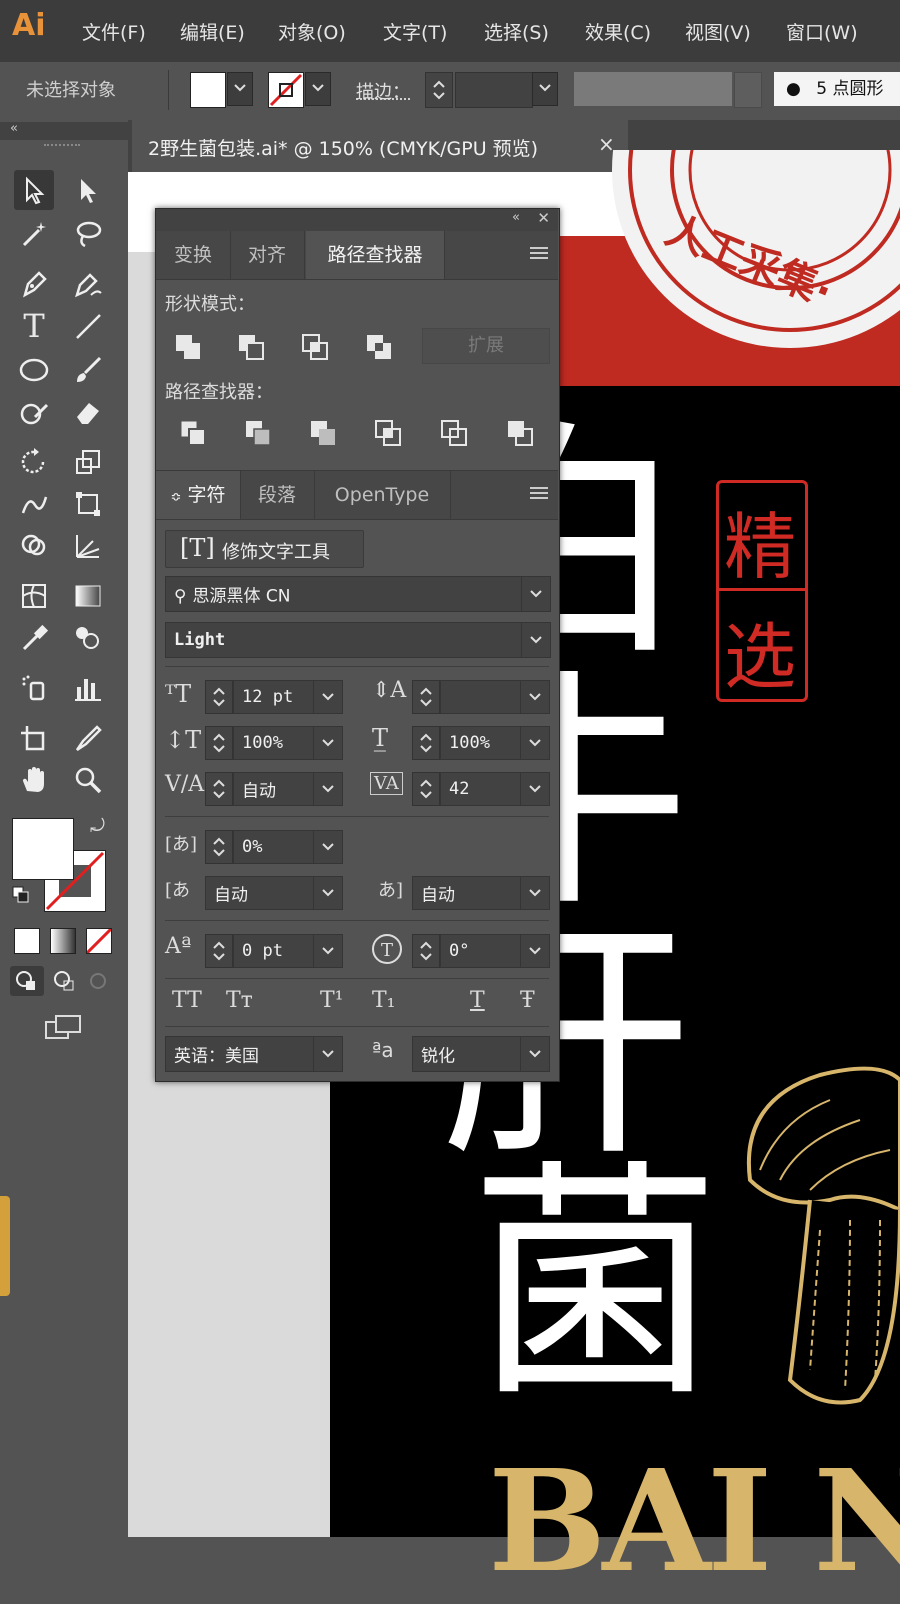 This screenshot has height=1604, width=900. Describe the element at coordinates (88, 546) in the screenshot. I see `perspective-grid-tool-icon` at that location.